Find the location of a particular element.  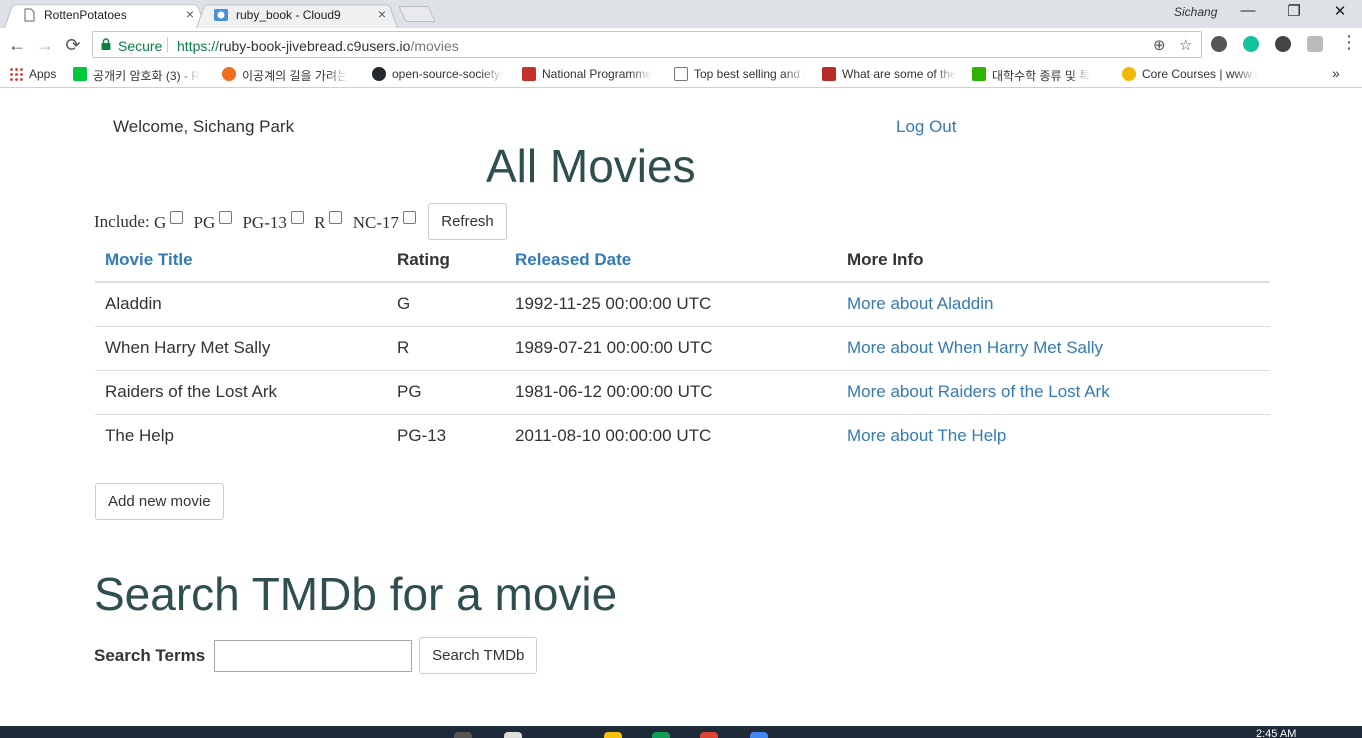

sort-by-date-link: Released Date is located at coordinates (573, 259).